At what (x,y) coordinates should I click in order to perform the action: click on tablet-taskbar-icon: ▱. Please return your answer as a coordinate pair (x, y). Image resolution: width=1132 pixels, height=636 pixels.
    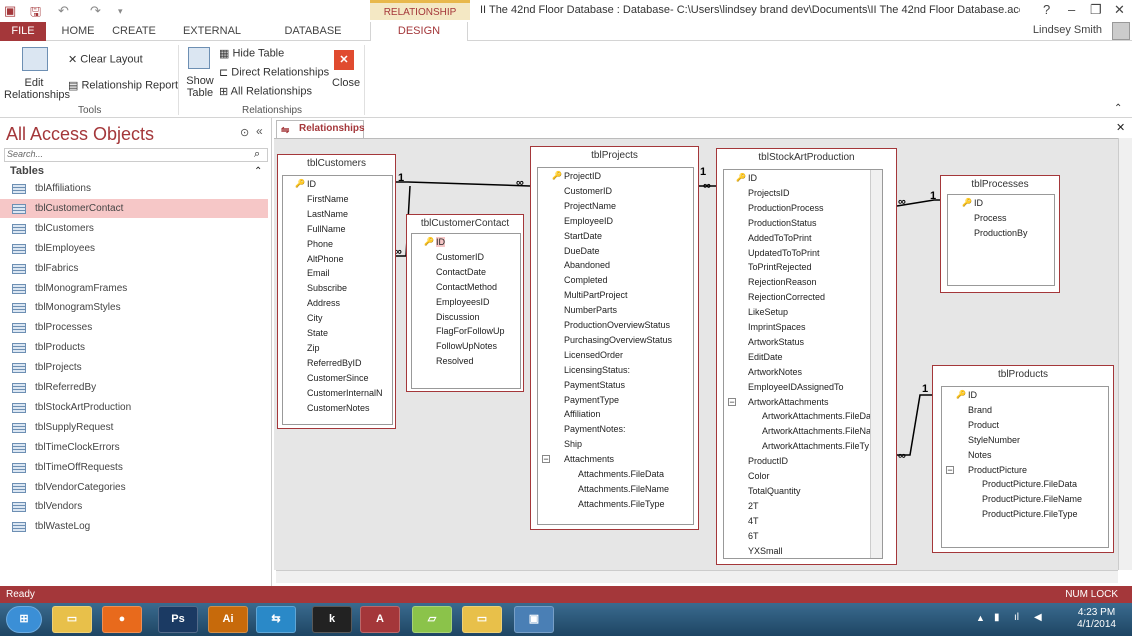
    Looking at the image, I should click on (432, 619).